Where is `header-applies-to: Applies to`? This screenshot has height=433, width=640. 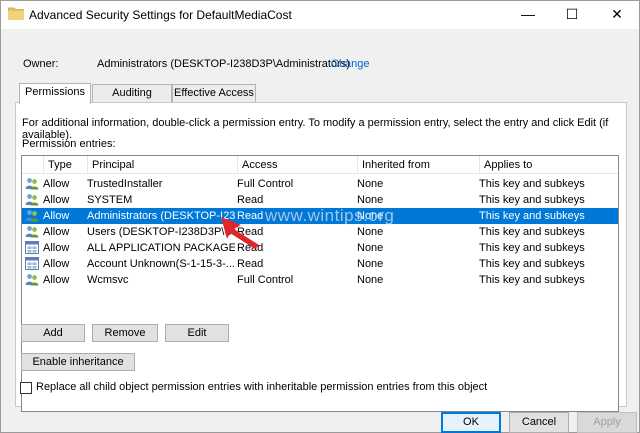
header-applies-to: Applies to is located at coordinates (548, 165).